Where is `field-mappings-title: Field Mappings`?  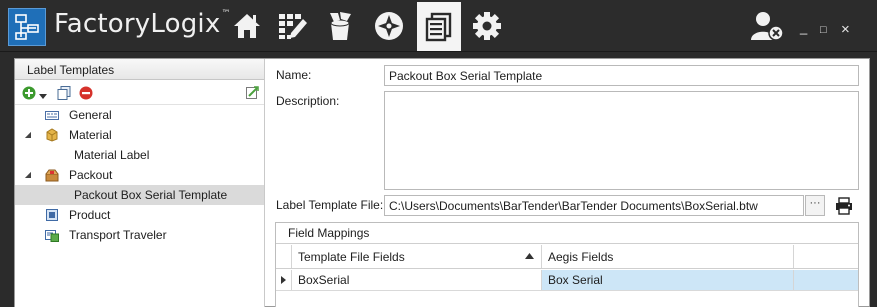
field-mappings-title: Field Mappings is located at coordinates (567, 233).